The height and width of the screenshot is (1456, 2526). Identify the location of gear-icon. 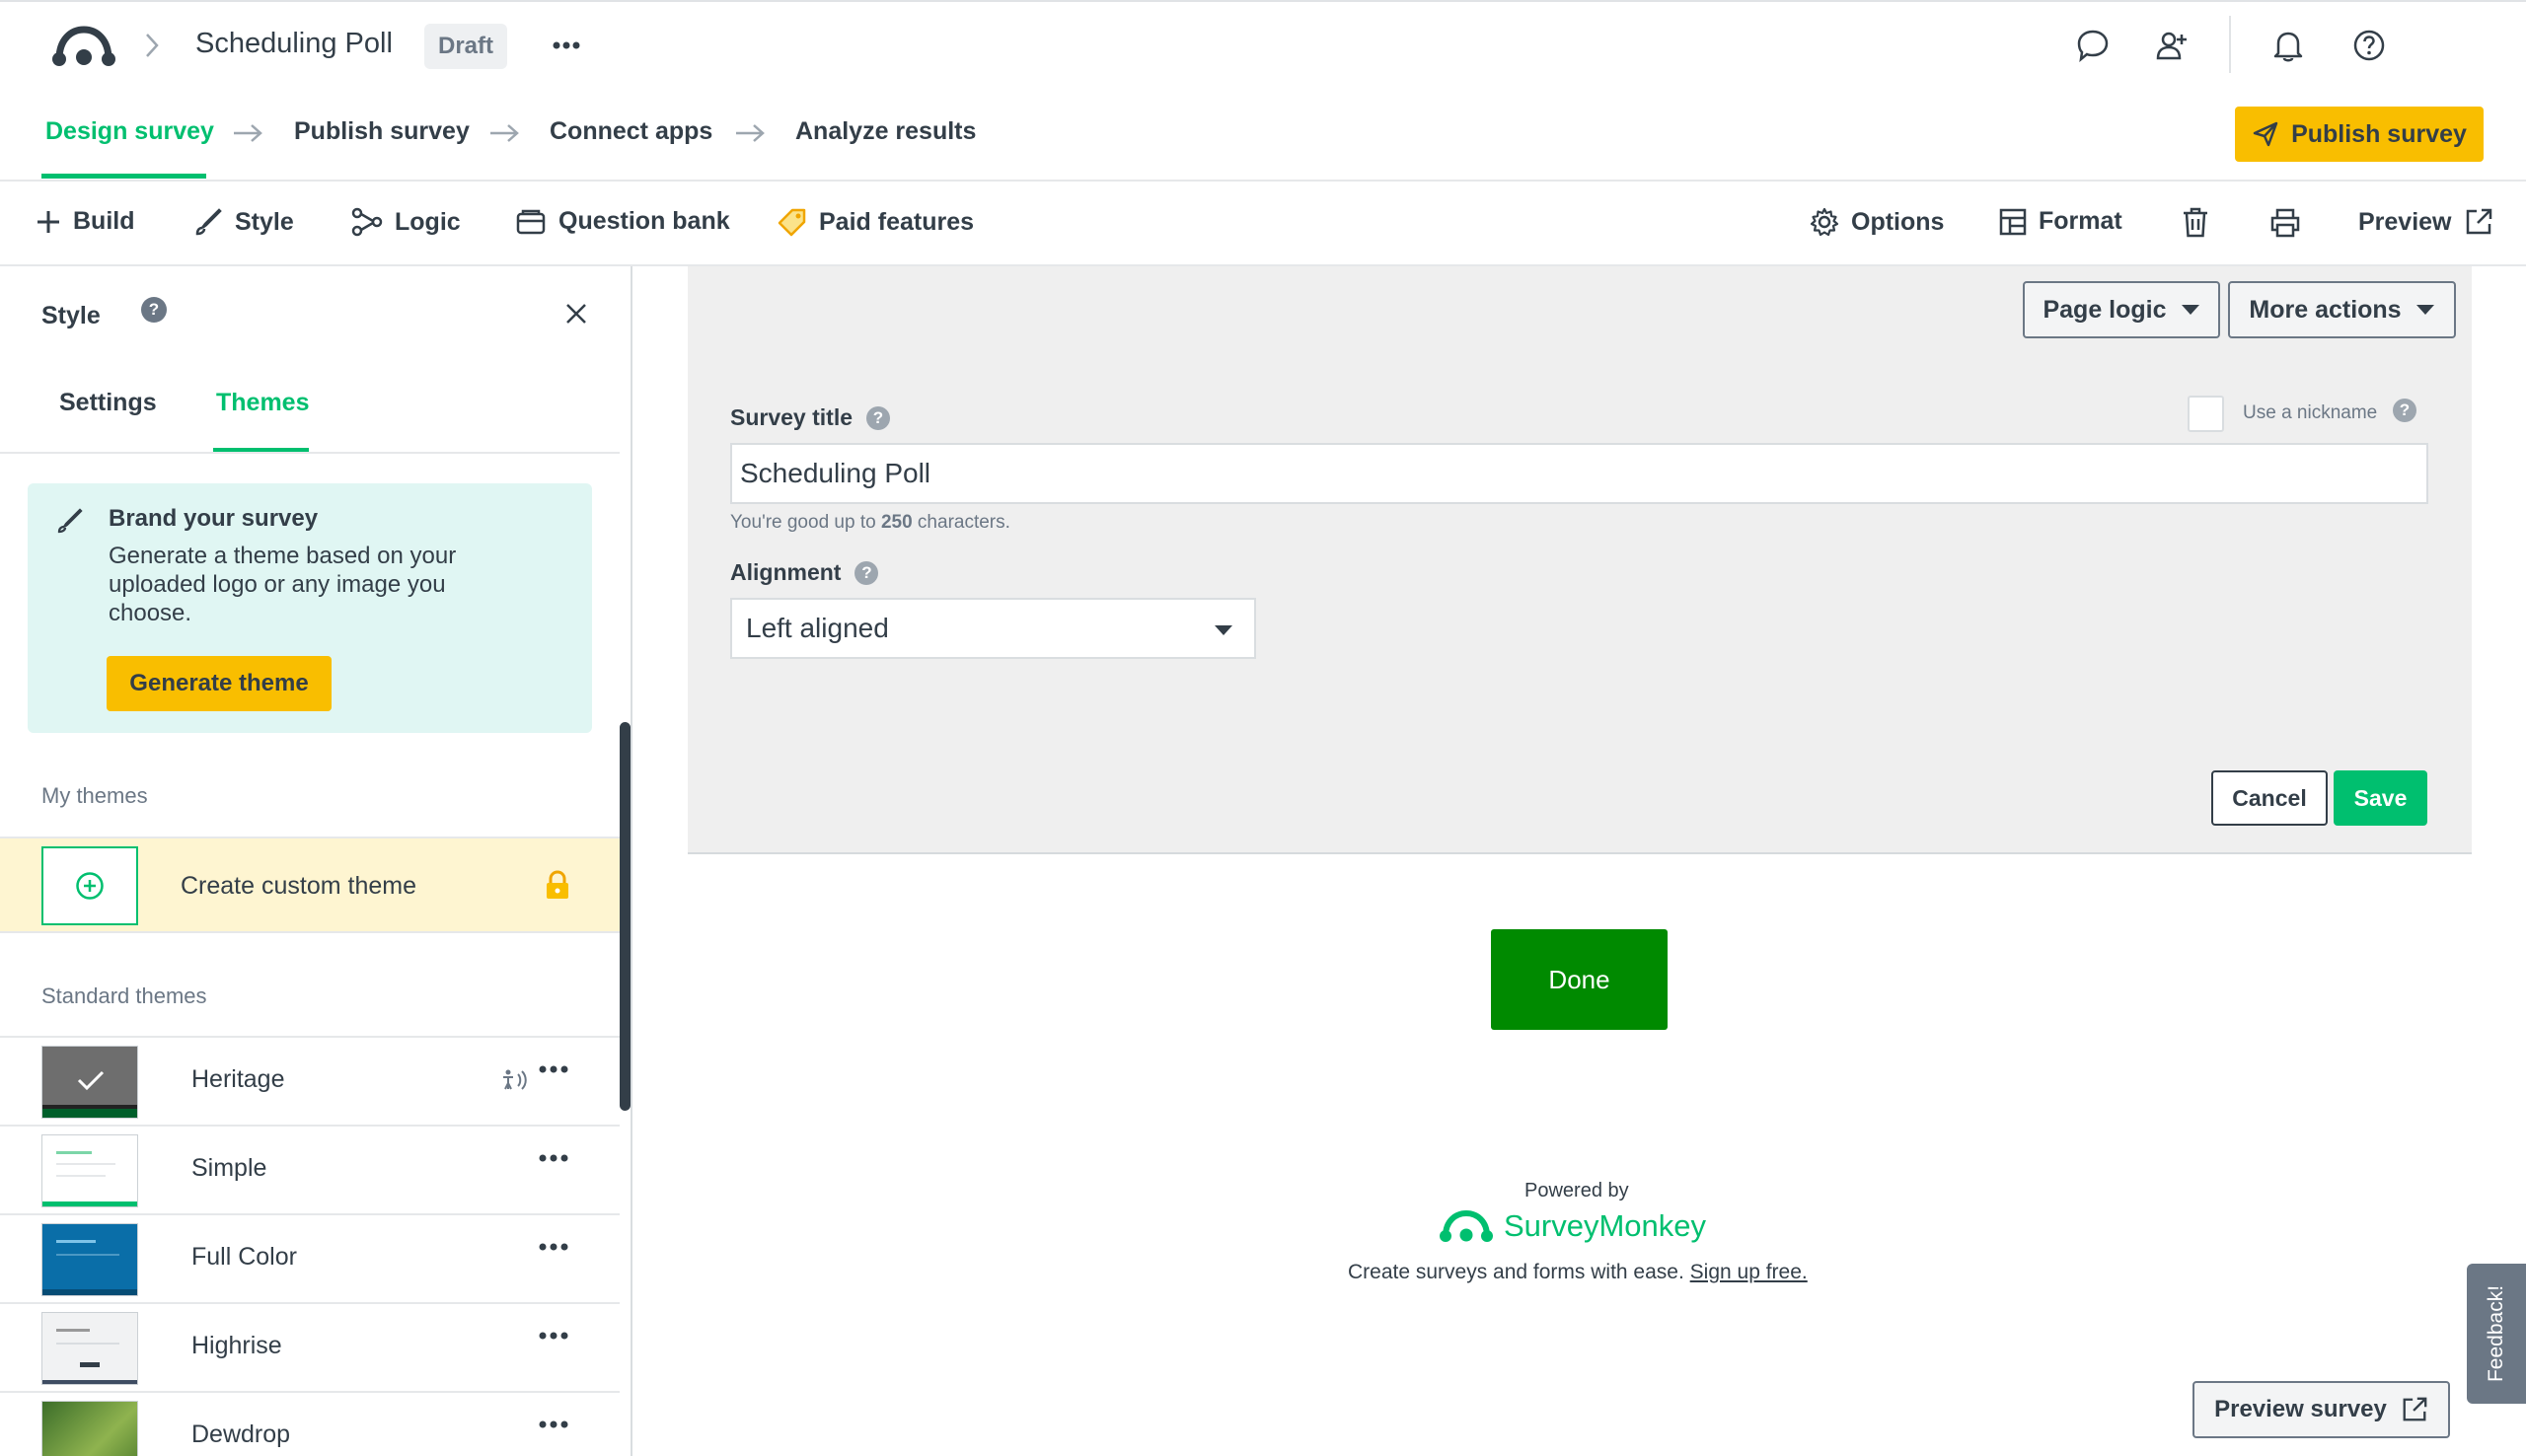
(1824, 222).